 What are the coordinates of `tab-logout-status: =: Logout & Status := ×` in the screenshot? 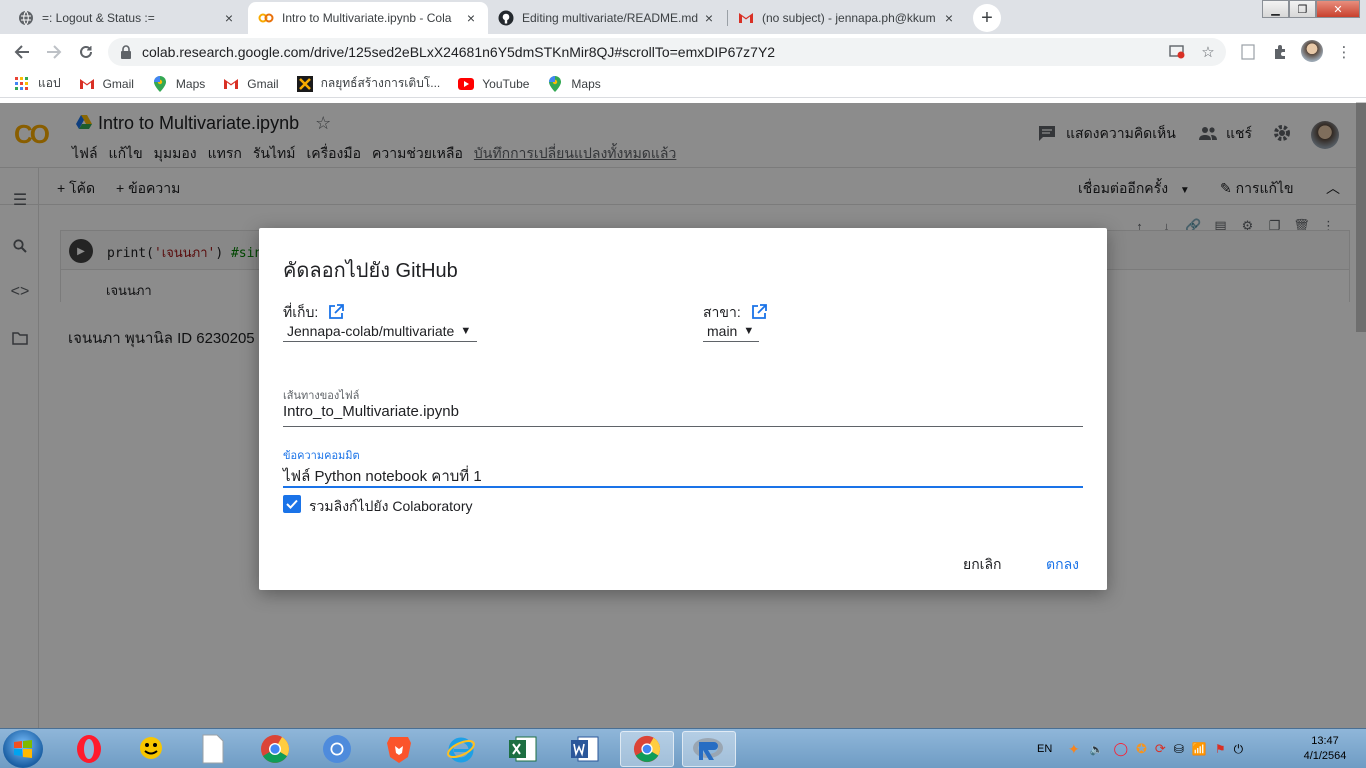 It's located at (127, 18).